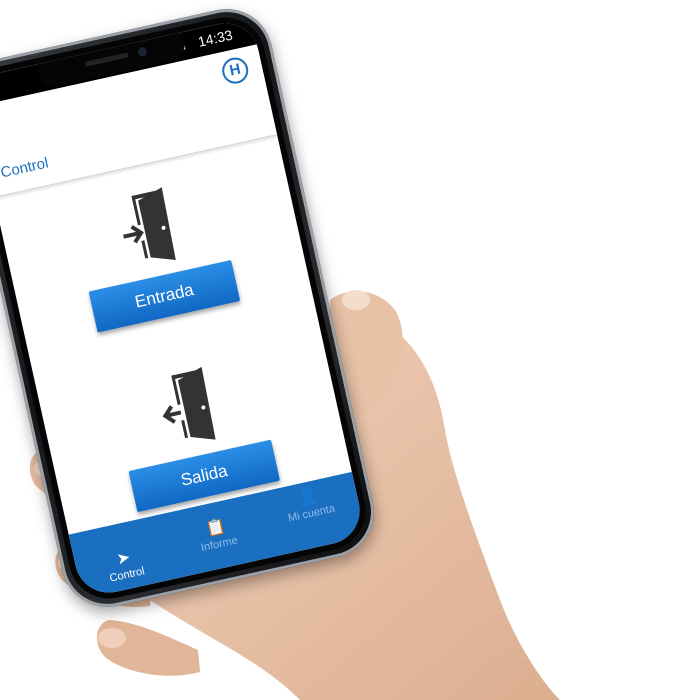 The width and height of the screenshot is (700, 700). I want to click on status-time: 14:33, so click(215, 38).